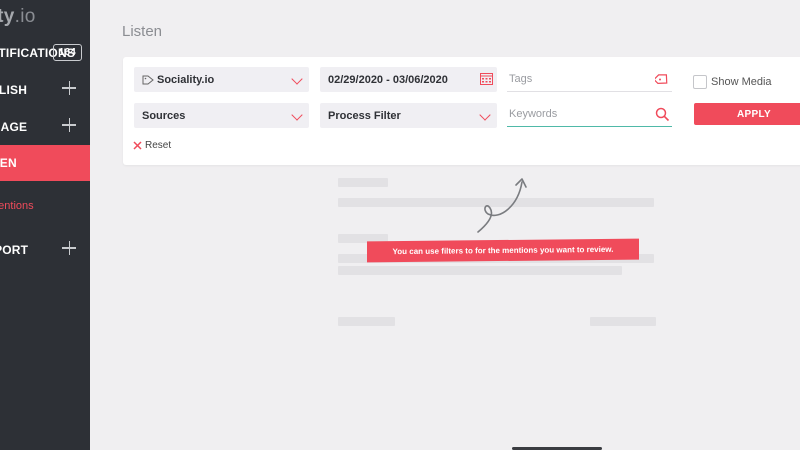 Image resolution: width=800 pixels, height=450 pixels. Describe the element at coordinates (388, 79) in the screenshot. I see `date-range-value: 02/29/2020 - 03/06/2020` at that location.